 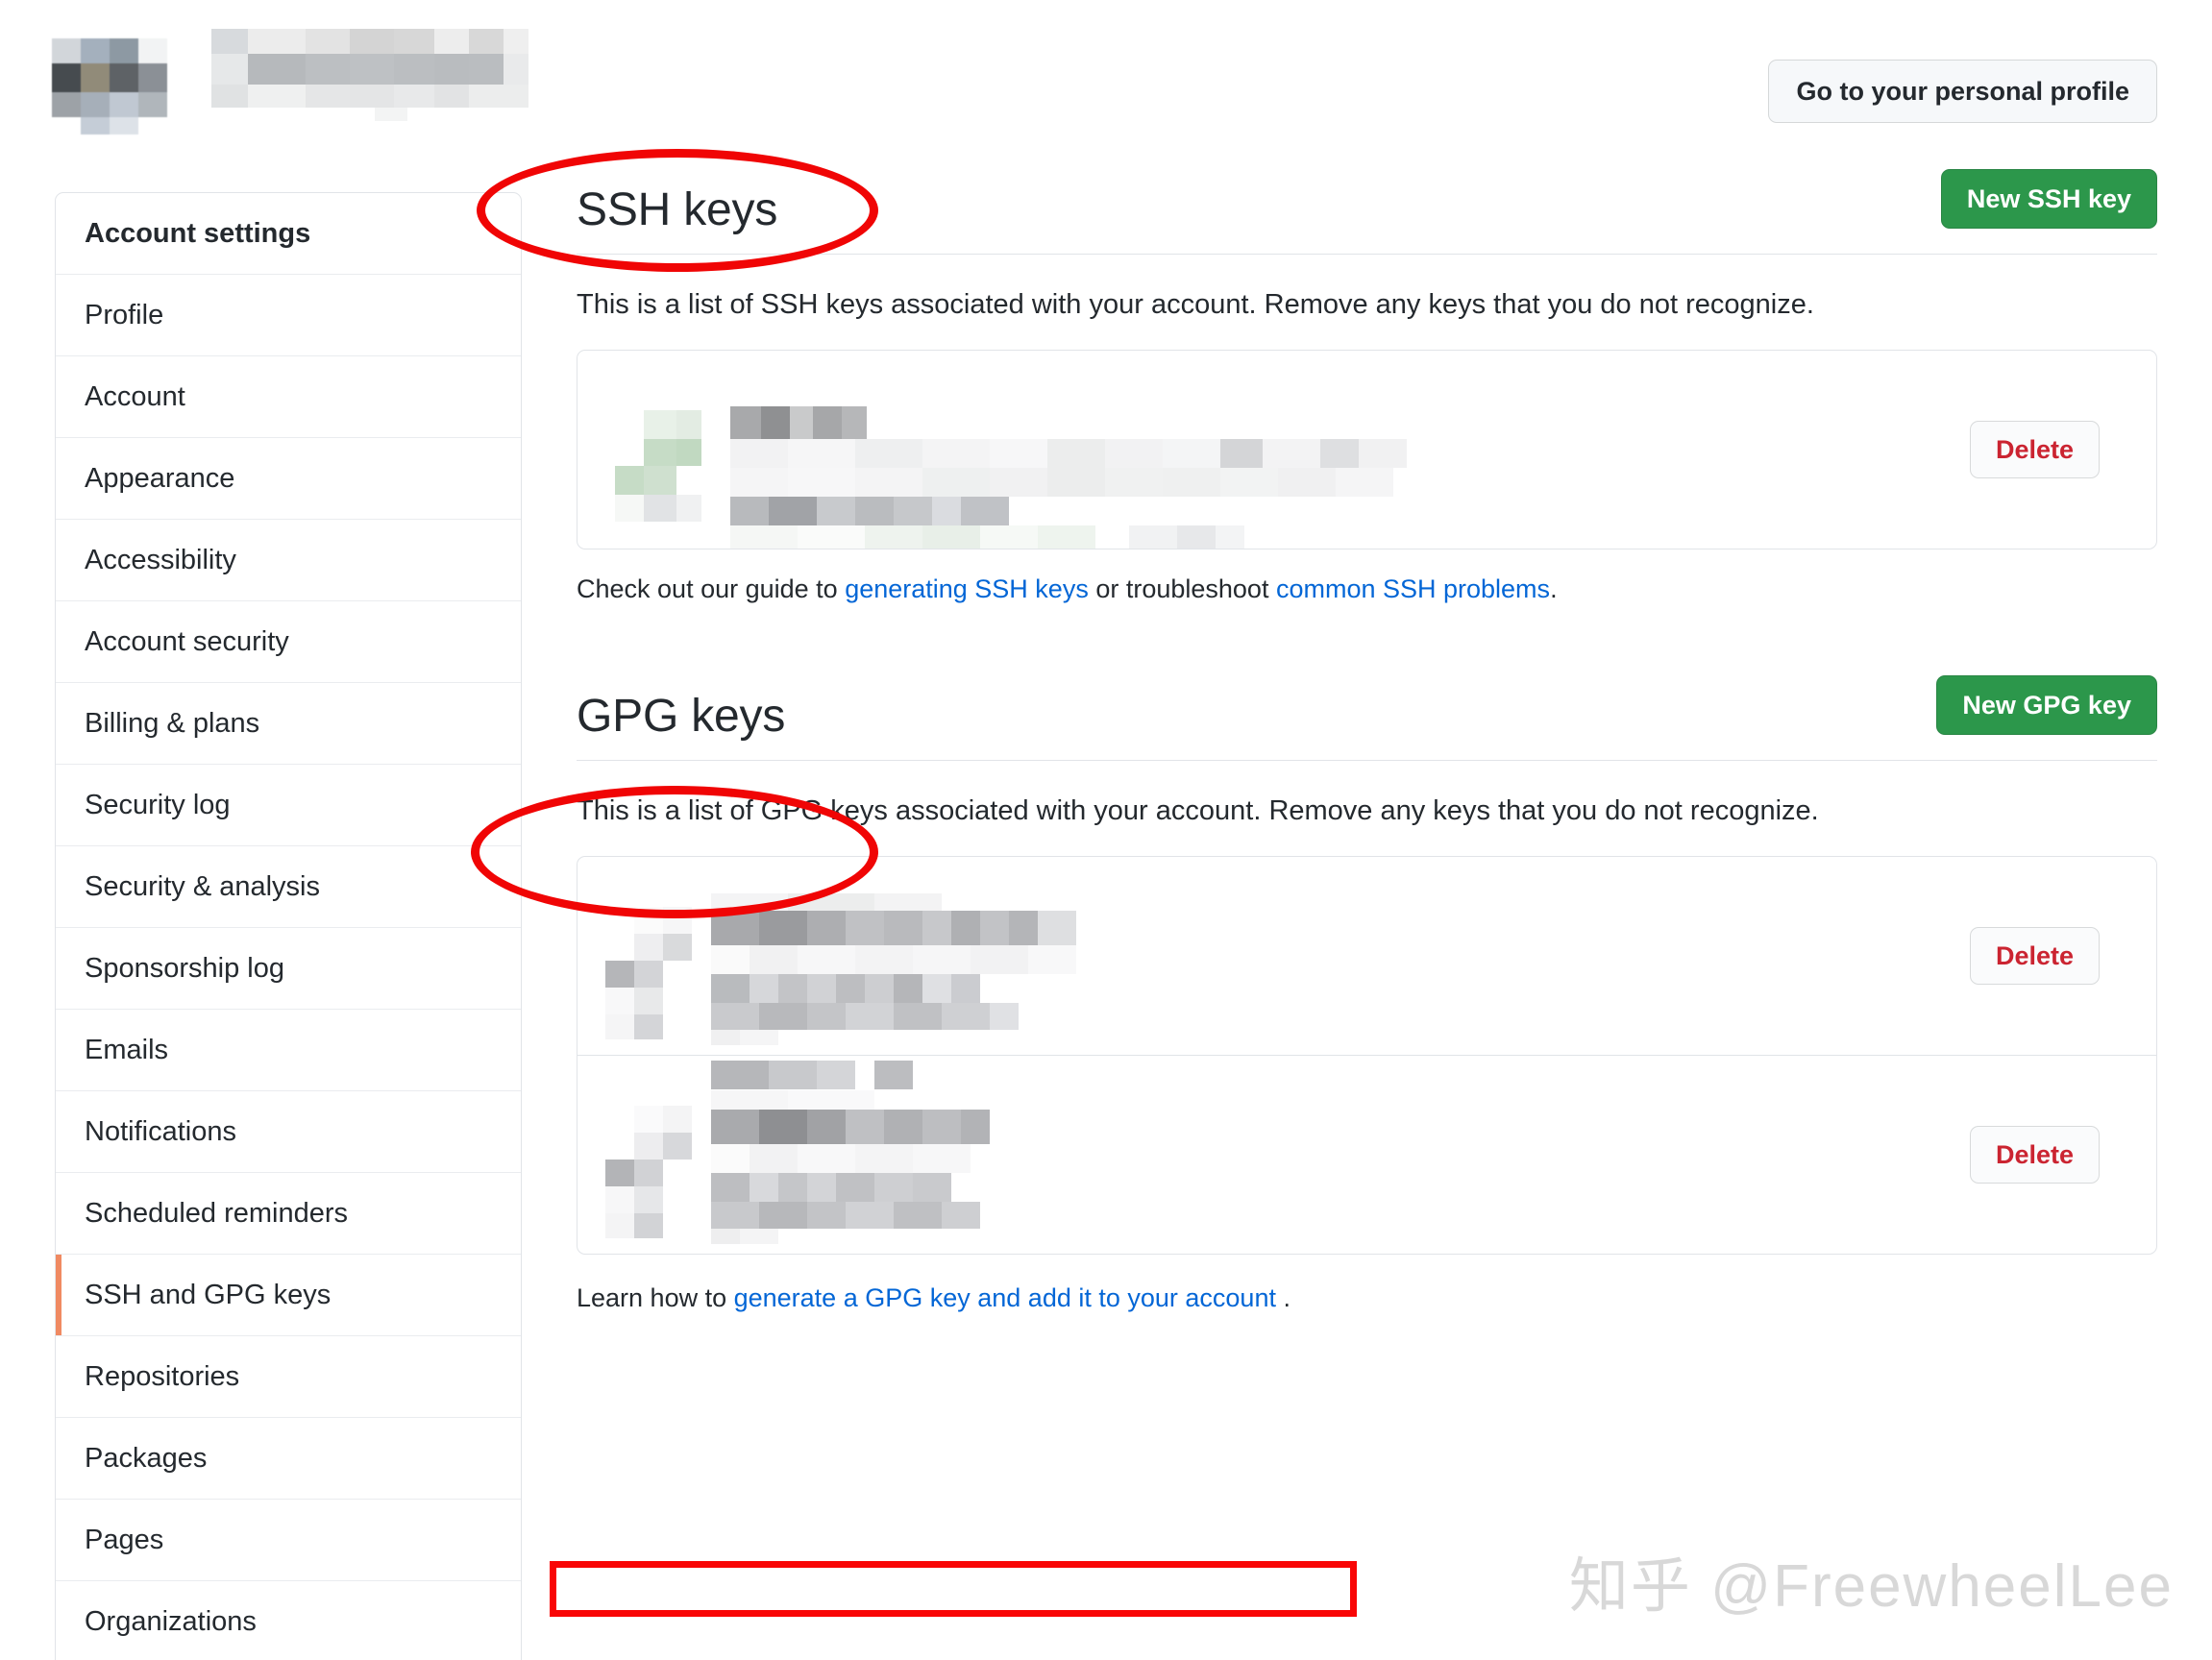 What do you see at coordinates (202, 886) in the screenshot?
I see `sidebar-item-label: Security & analysis` at bounding box center [202, 886].